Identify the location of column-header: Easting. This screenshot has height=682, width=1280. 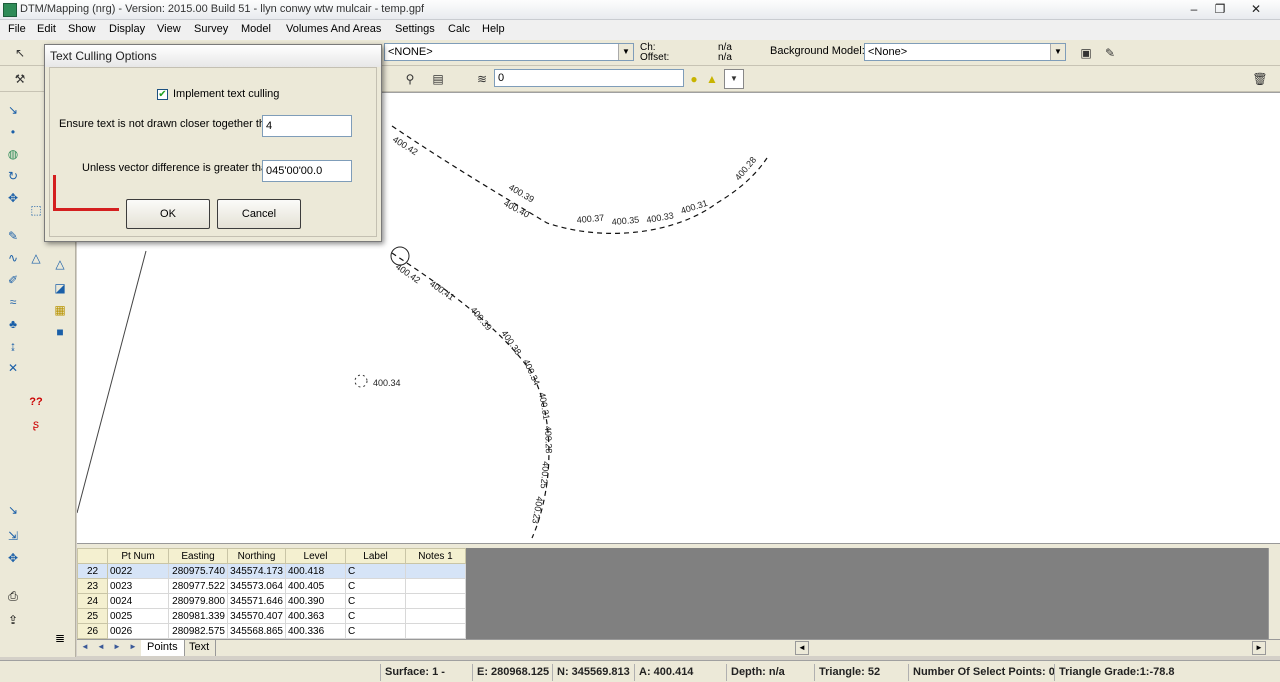
(198, 556).